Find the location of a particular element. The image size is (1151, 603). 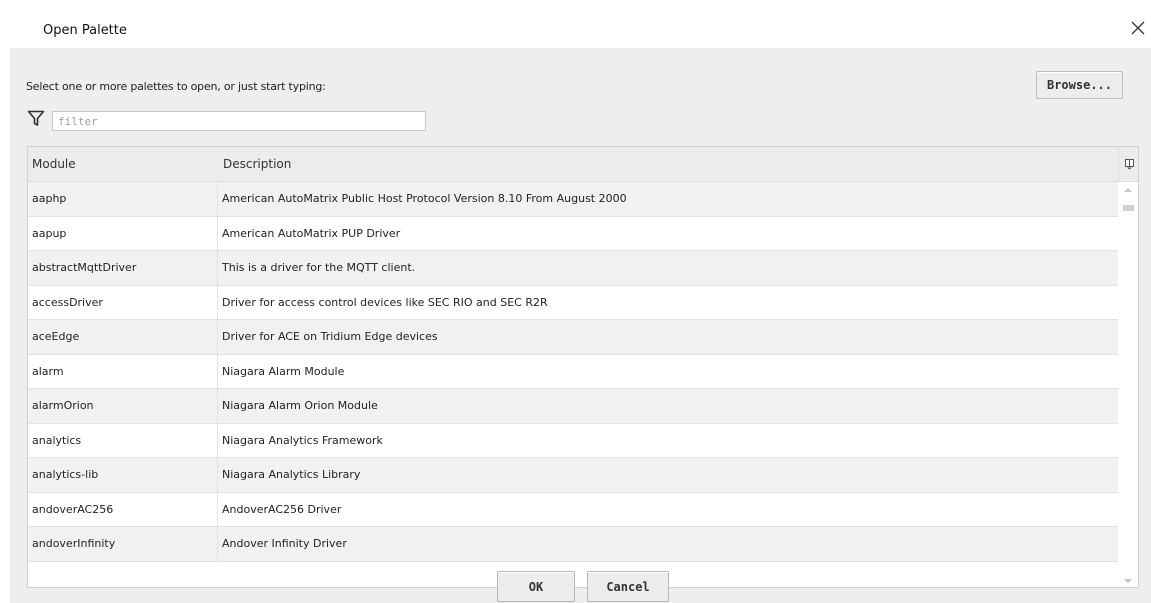

dialog-title: Open Palette is located at coordinates (85, 30).